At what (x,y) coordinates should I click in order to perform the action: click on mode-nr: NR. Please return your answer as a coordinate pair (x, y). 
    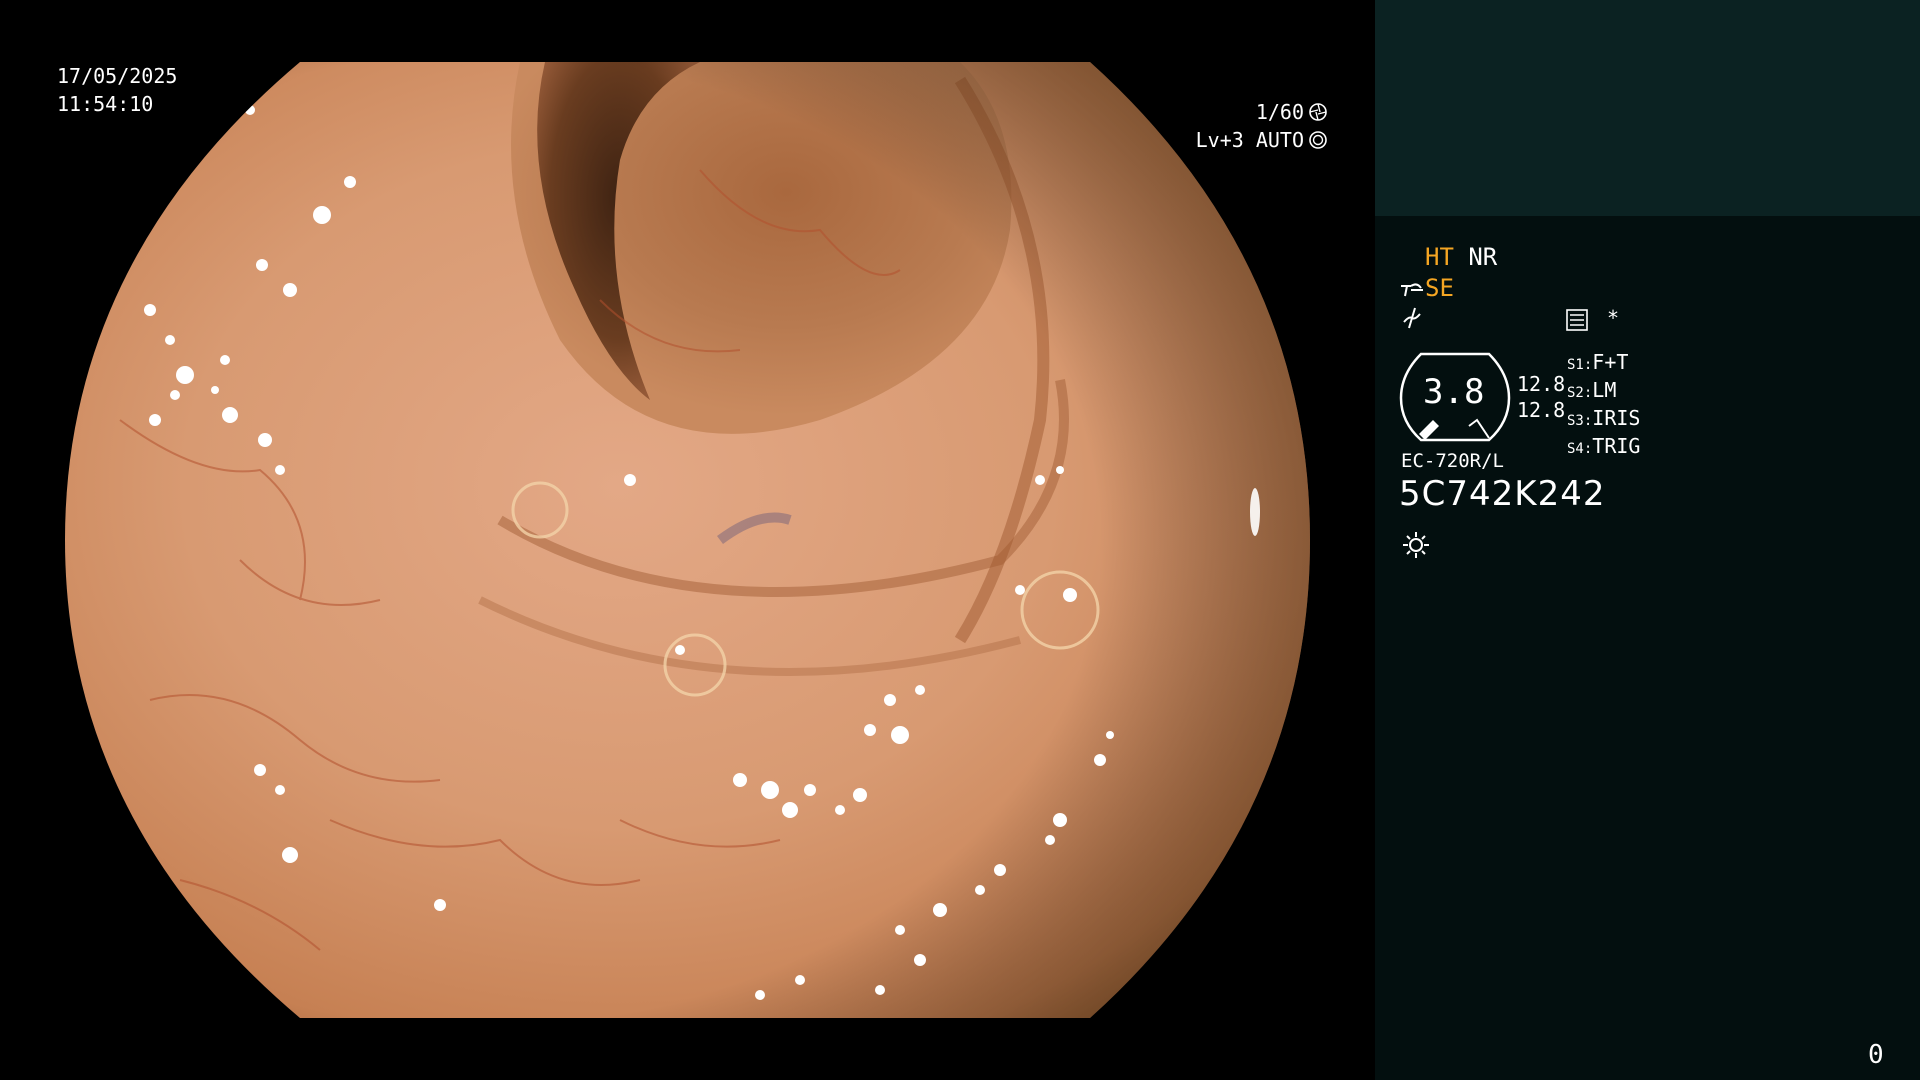
    Looking at the image, I should click on (1483, 257).